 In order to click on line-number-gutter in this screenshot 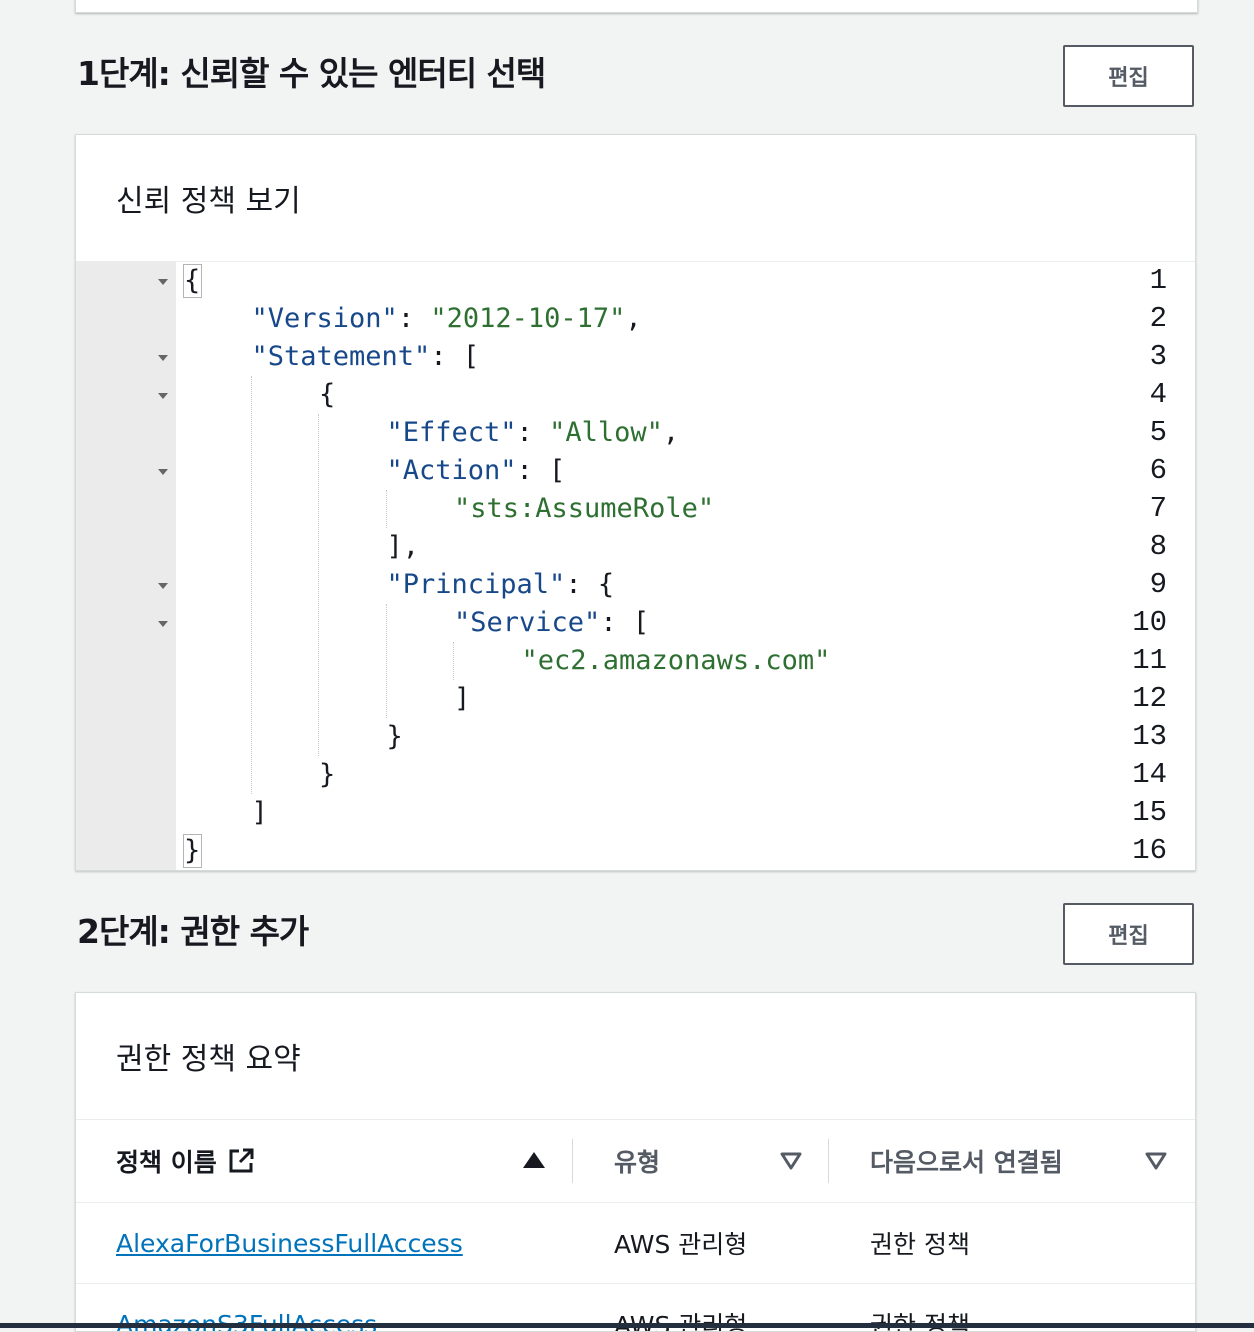, I will do `click(126, 566)`.